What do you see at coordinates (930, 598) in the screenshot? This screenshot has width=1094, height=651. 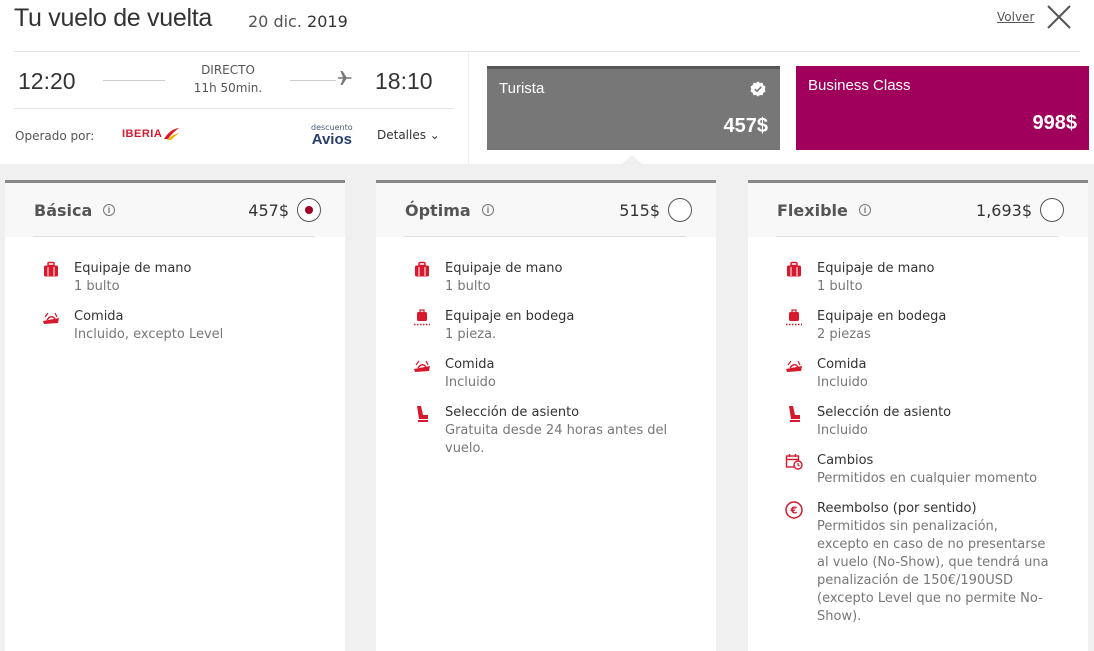 I see `feature-desc: (excepto Level que no permite No-` at bounding box center [930, 598].